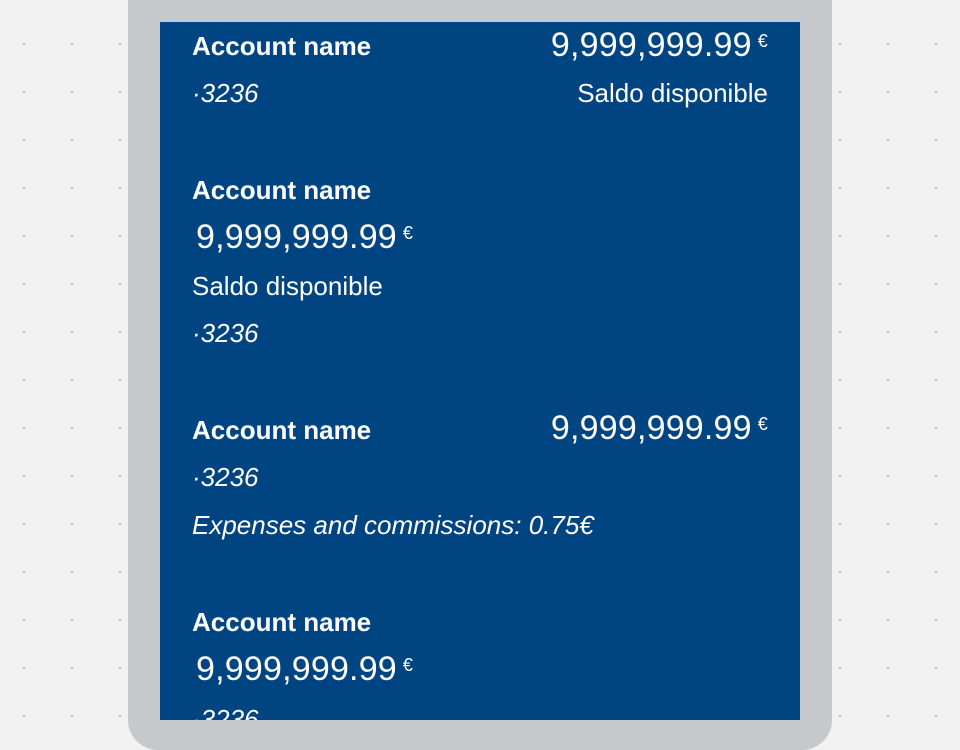 This screenshot has height=750, width=960. Describe the element at coordinates (480, 657) in the screenshot. I see `account-card: Account name 9,999,999.99 € ·3236` at that location.